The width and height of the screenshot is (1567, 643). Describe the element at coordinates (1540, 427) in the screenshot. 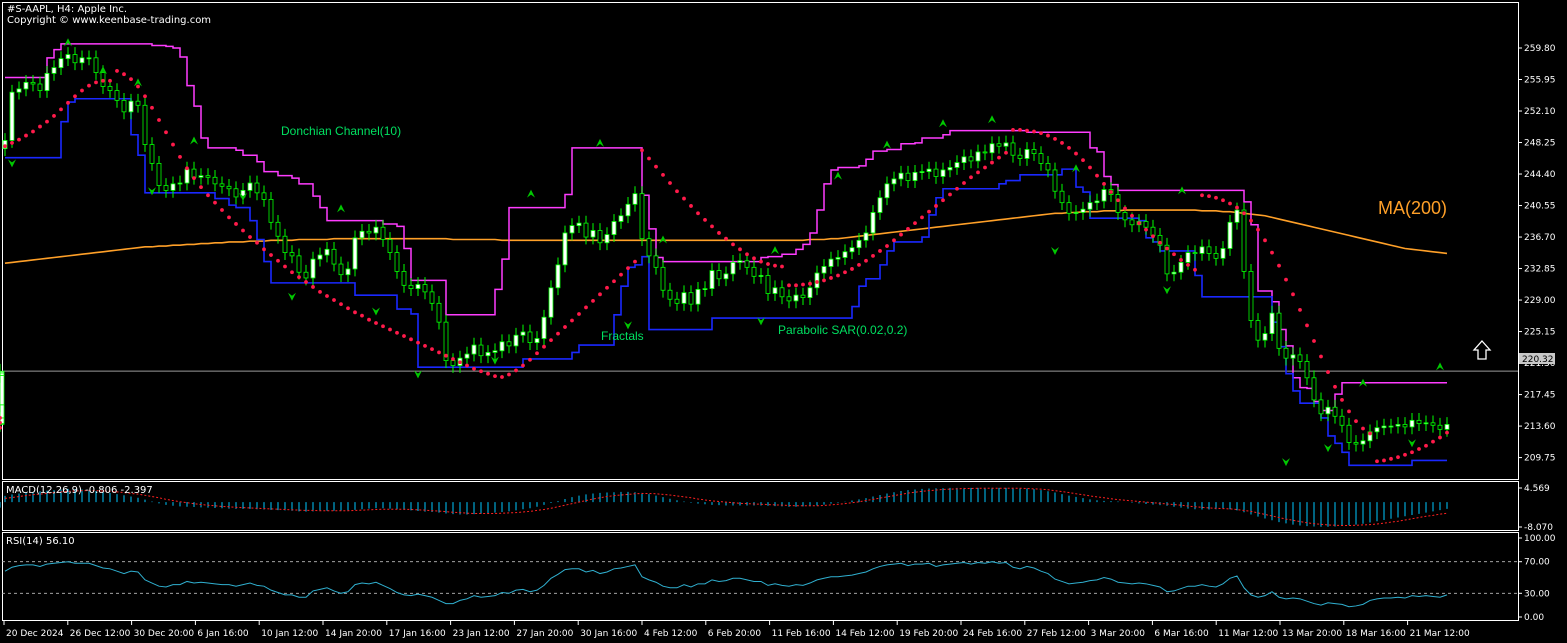

I see `price-tick-label: 213.60` at that location.